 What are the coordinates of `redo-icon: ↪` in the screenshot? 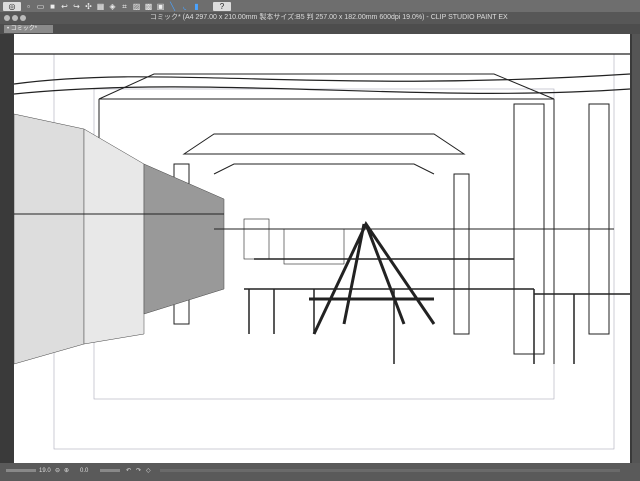 It's located at (76, 6).